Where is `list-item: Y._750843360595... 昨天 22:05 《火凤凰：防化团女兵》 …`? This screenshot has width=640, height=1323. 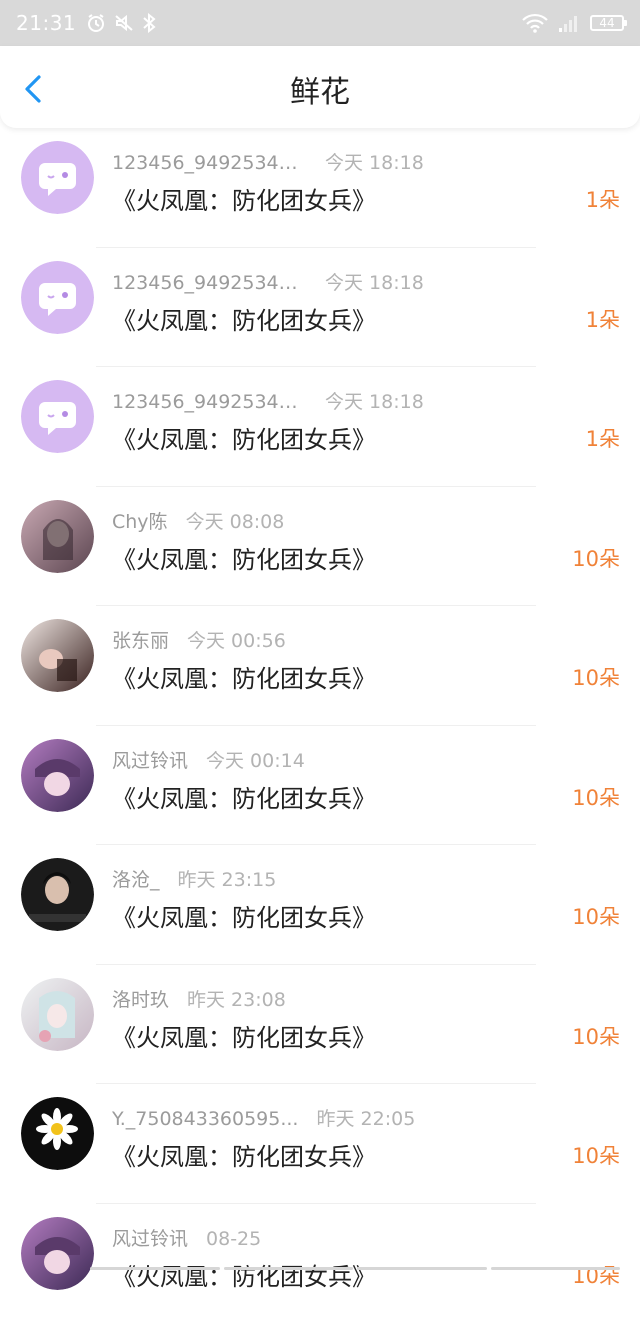
list-item: Y._750843360595... 昨天 22:05 《火凤凰：防化团女兵》 … is located at coordinates (320, 1144).